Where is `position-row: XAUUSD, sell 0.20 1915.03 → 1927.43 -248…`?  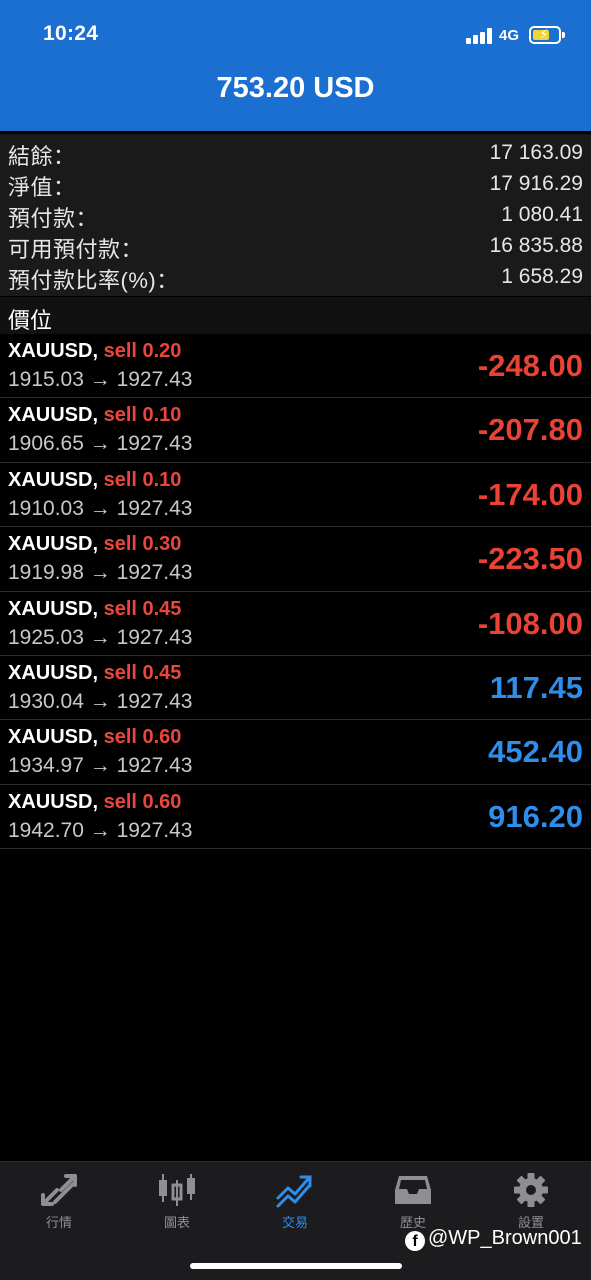
position-row: XAUUSD, sell 0.20 1915.03 → 1927.43 -248… is located at coordinates (295, 366).